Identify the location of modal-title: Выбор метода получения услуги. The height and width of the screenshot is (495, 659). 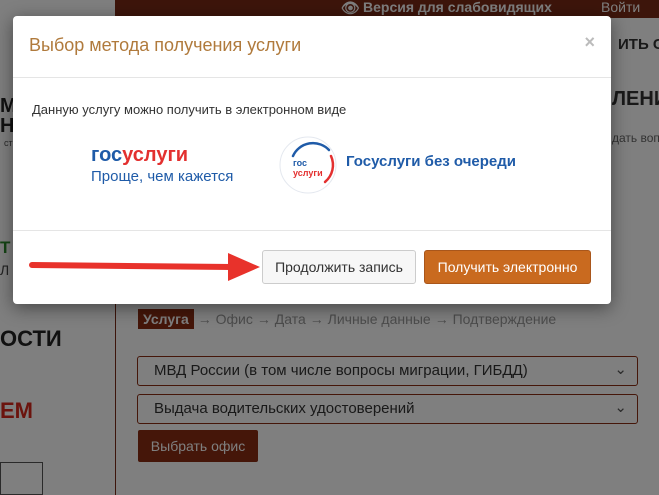
(165, 45).